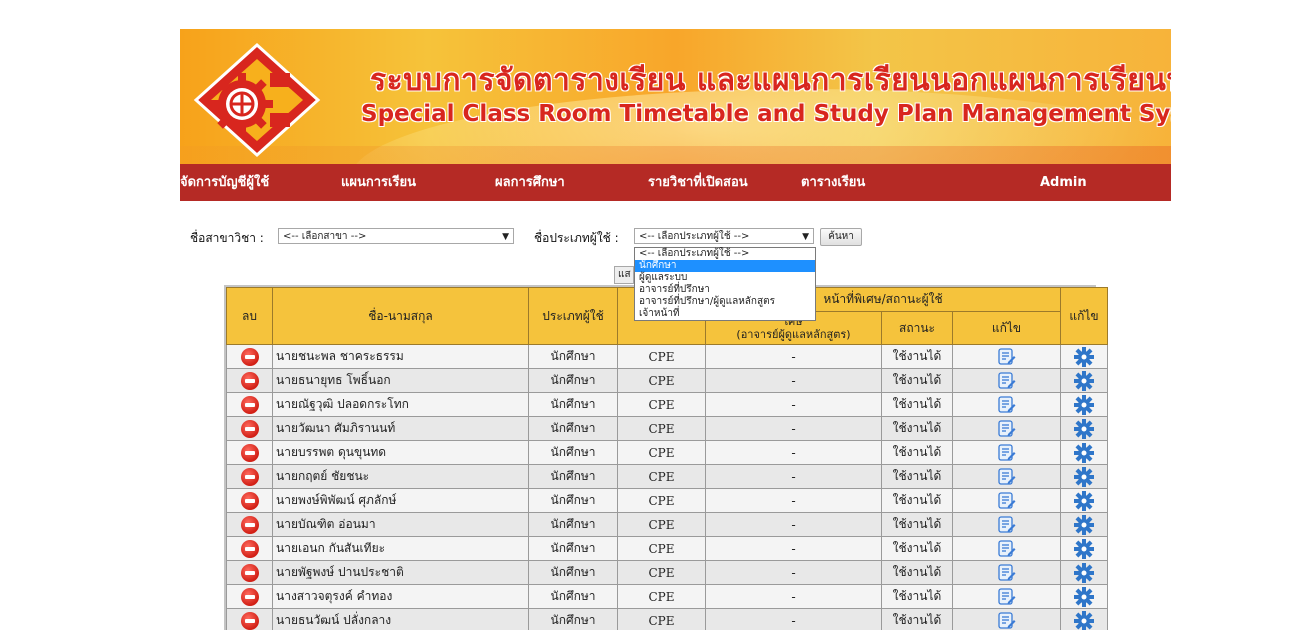 The height and width of the screenshot is (630, 1293). What do you see at coordinates (396, 236) in the screenshot?
I see `major-select: <-- เลือกสาขา --> ▼` at bounding box center [396, 236].